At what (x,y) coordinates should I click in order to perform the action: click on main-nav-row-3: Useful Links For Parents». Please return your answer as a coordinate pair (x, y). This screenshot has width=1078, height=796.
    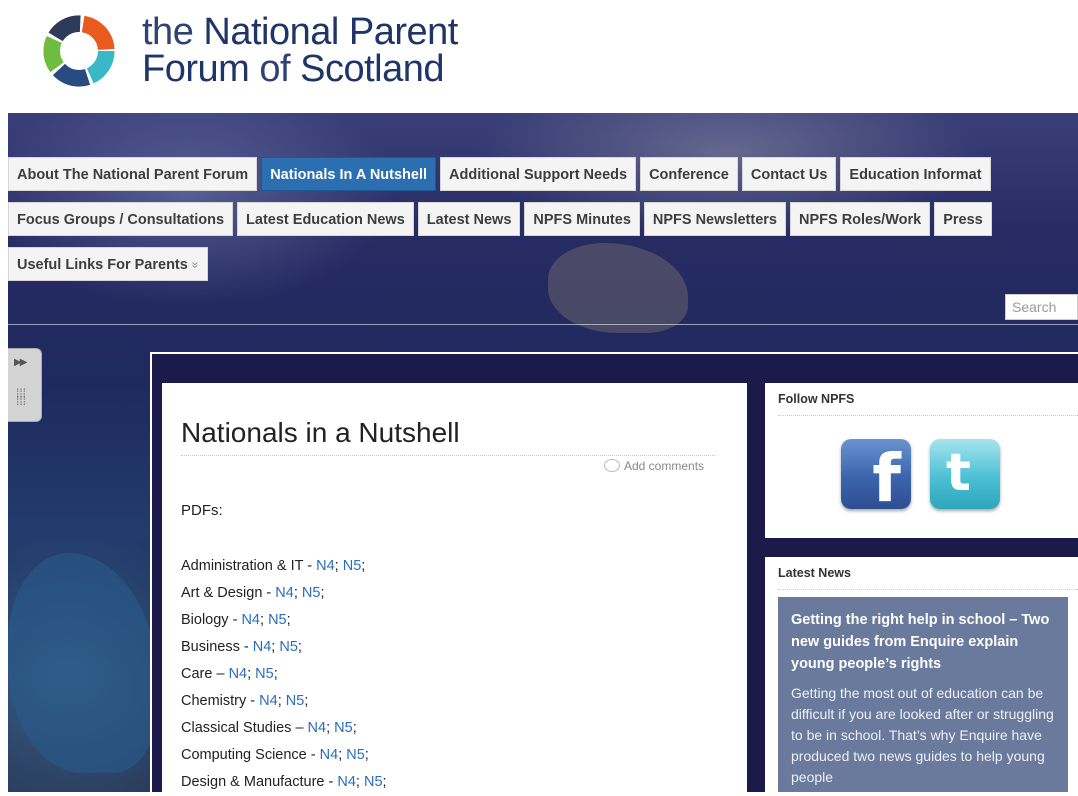
    Looking at the image, I should click on (110, 264).